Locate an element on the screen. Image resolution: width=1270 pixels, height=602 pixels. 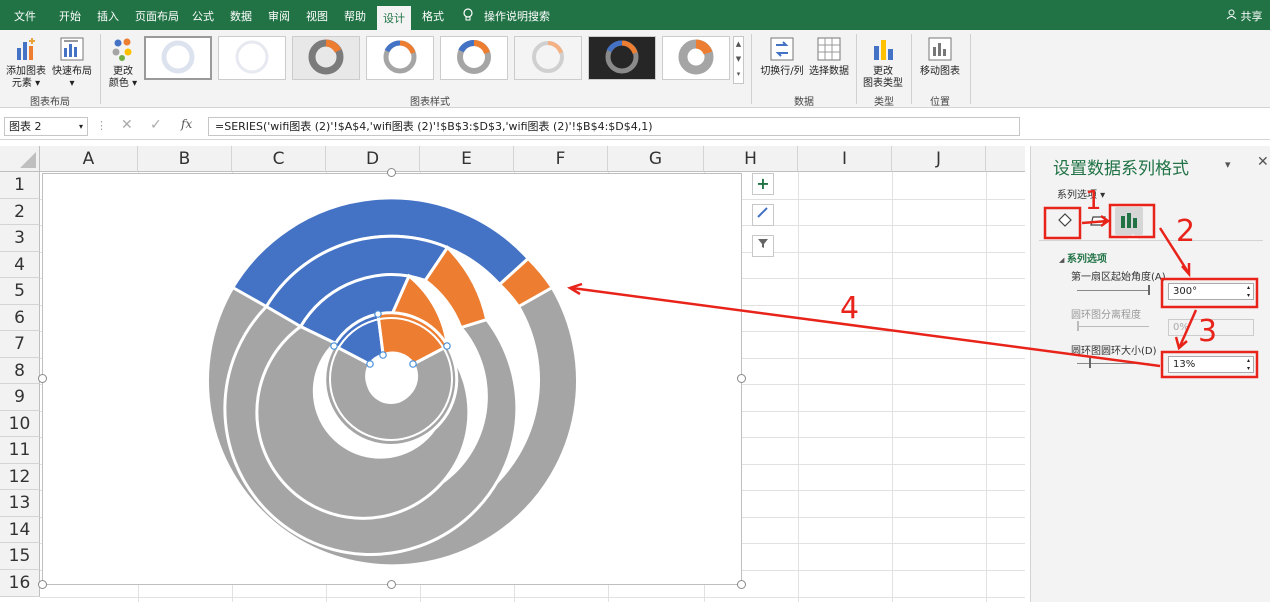
close-pane-icon: ✕ is located at coordinates (1263, 162).